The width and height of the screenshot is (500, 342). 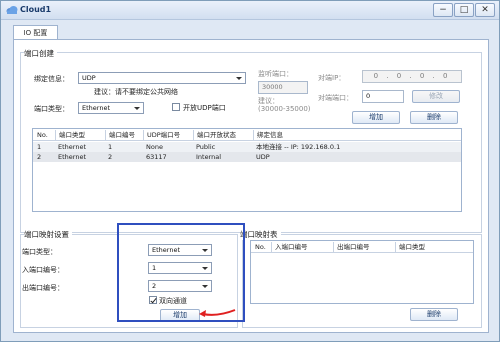 I want to click on bind-suggestion: 建议：请不要绑定公共网络, so click(x=136, y=92).